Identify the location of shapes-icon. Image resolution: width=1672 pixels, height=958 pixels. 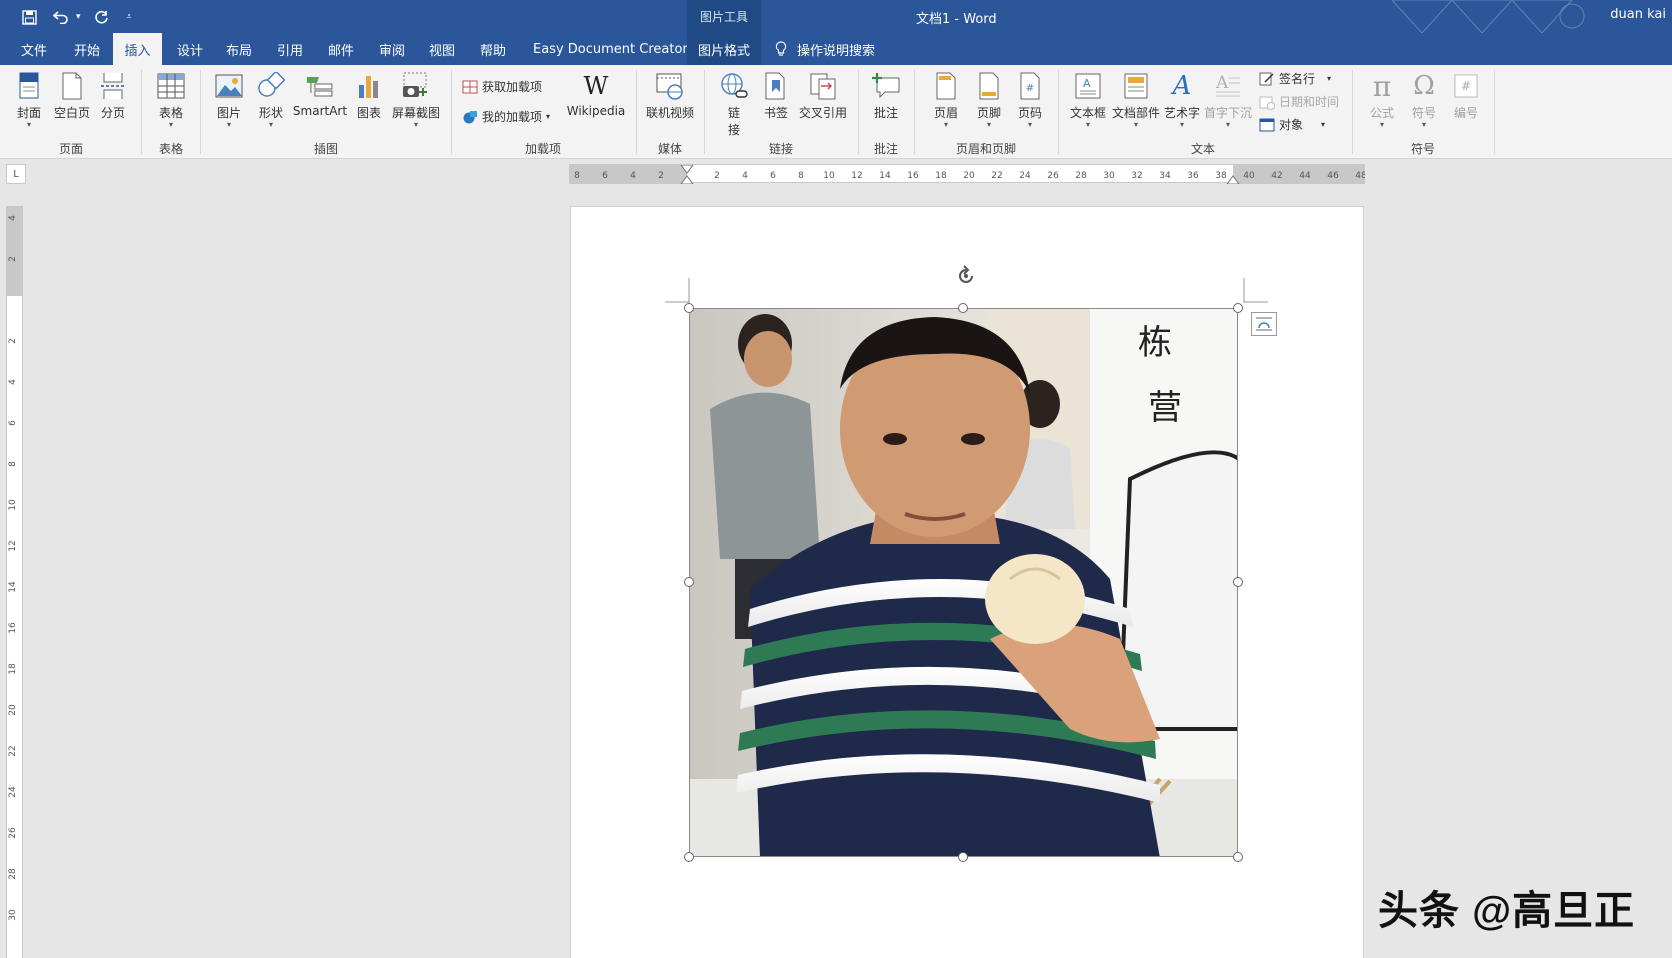
(271, 86).